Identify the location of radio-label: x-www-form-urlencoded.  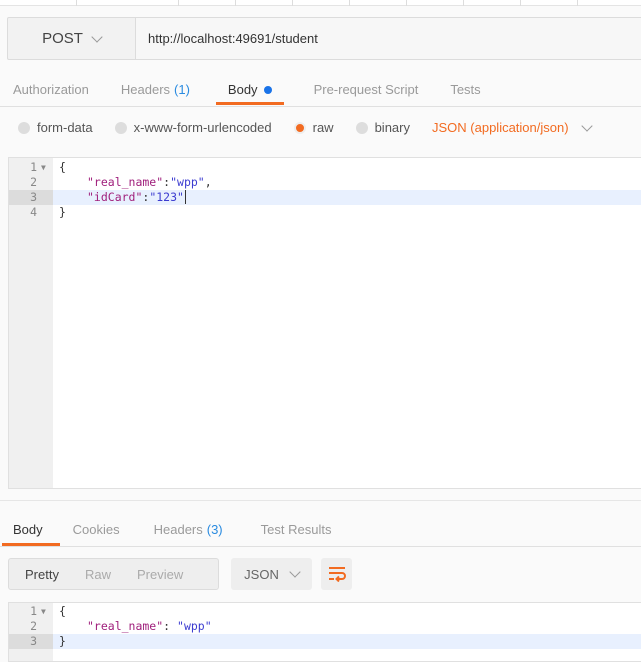
(202, 127).